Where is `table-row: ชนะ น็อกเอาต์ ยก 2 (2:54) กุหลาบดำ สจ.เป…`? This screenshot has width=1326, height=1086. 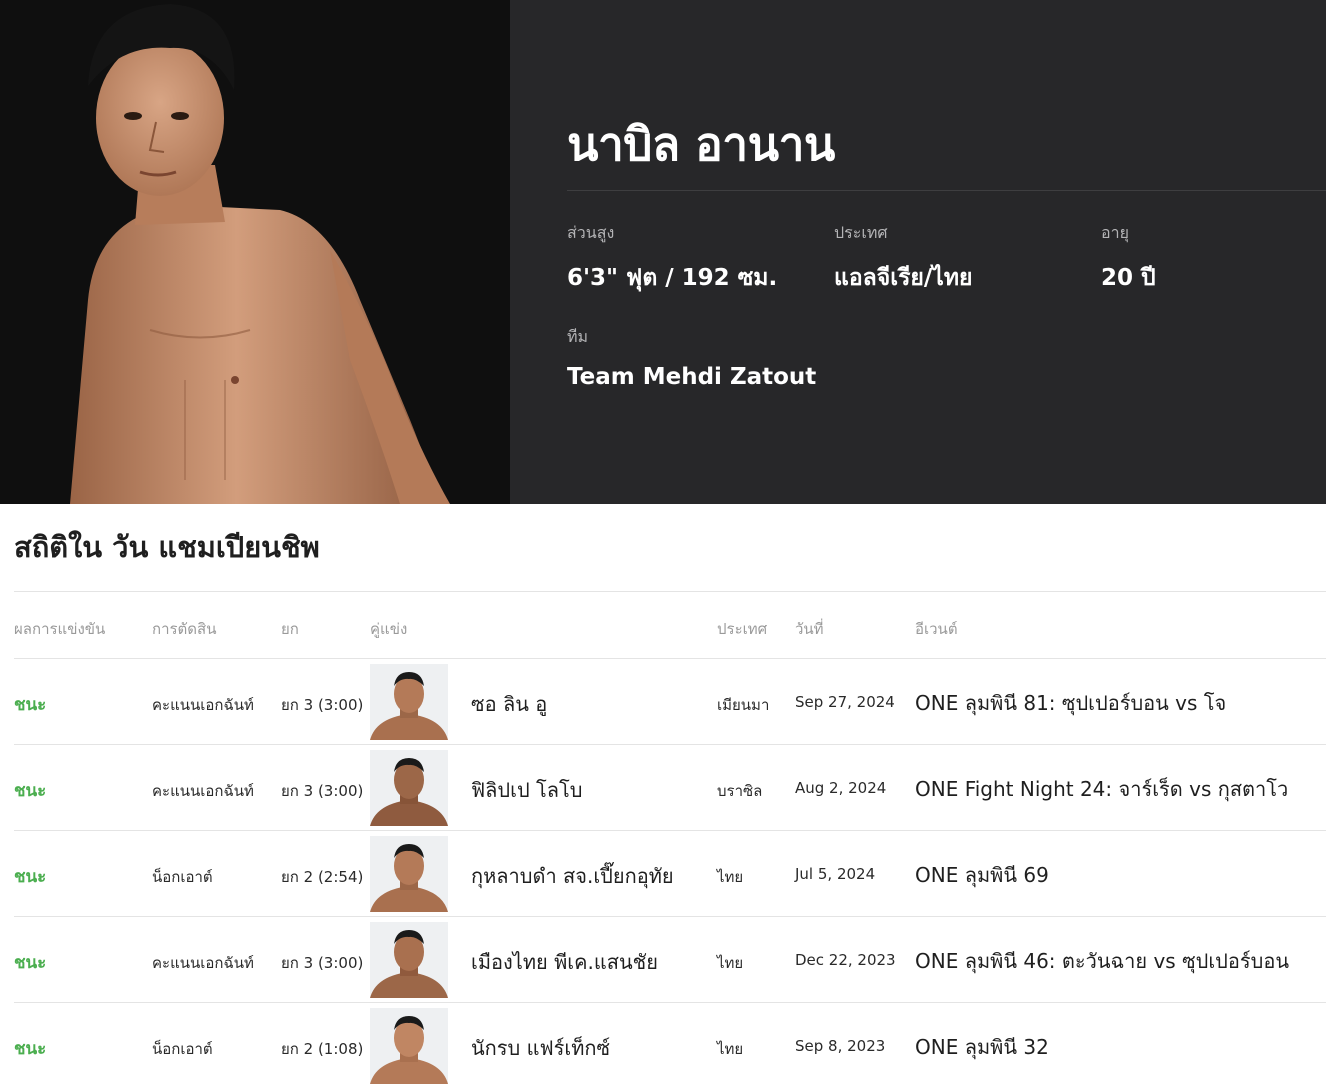 table-row: ชนะ น็อกเอาต์ ยก 2 (2:54) กุหลาบดำ สจ.เป… is located at coordinates (670, 874).